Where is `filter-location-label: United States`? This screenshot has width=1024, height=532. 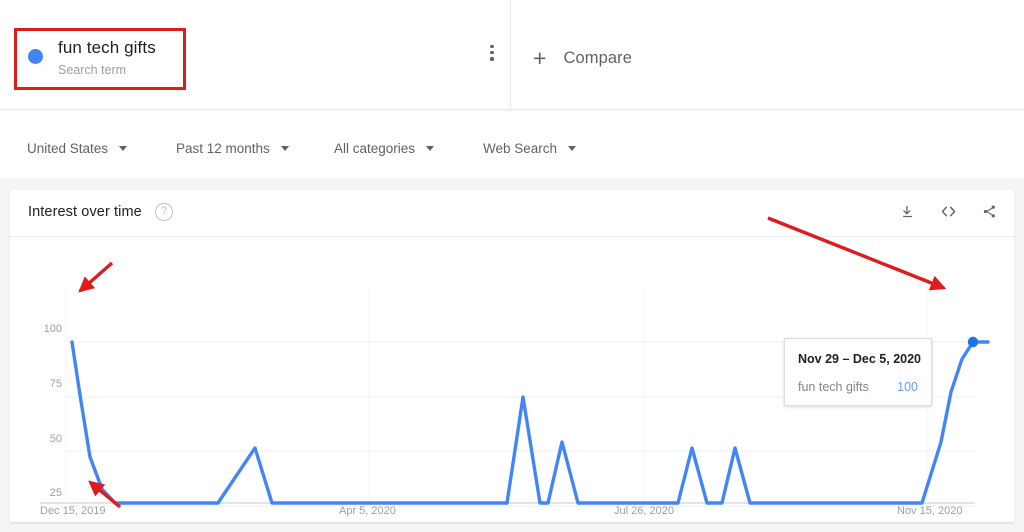 filter-location-label: United States is located at coordinates (68, 148).